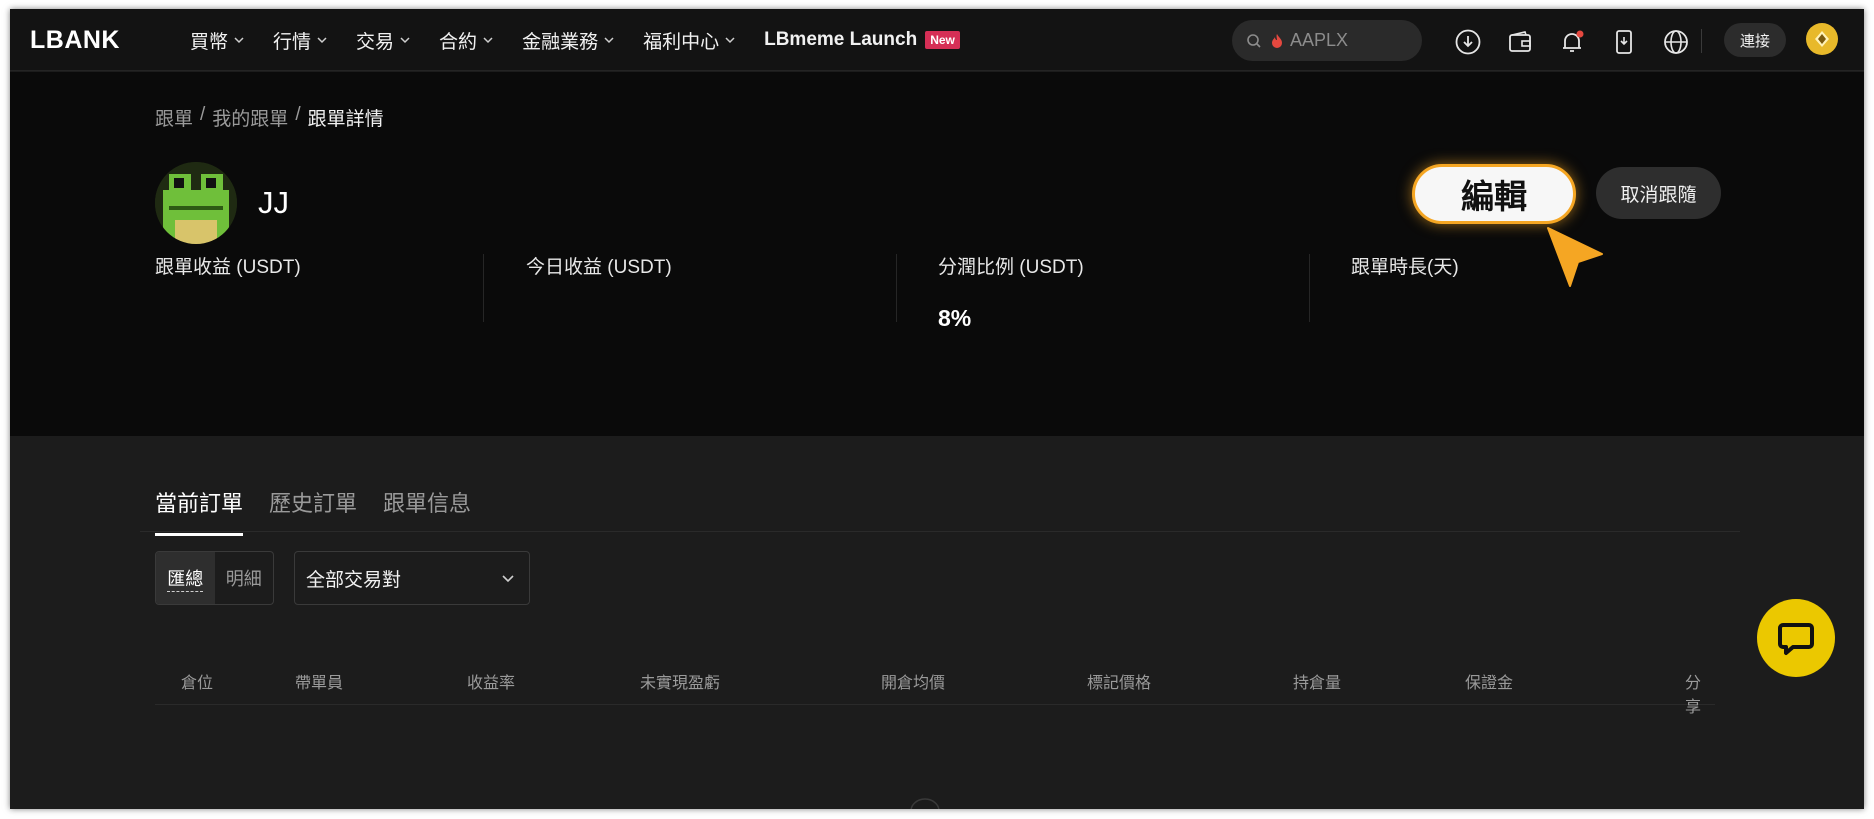  Describe the element at coordinates (1011, 291) in the screenshot. I see `stat-profit-share-ratio: 分潤比例 (USDT) 8%` at that location.